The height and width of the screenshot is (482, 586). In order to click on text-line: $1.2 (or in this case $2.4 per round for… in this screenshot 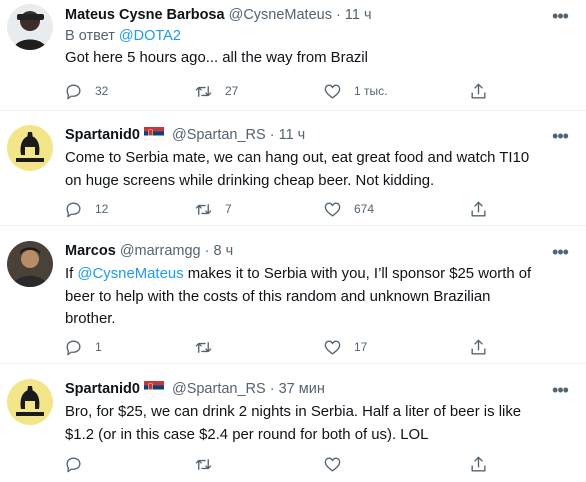, I will do `click(247, 434)`.